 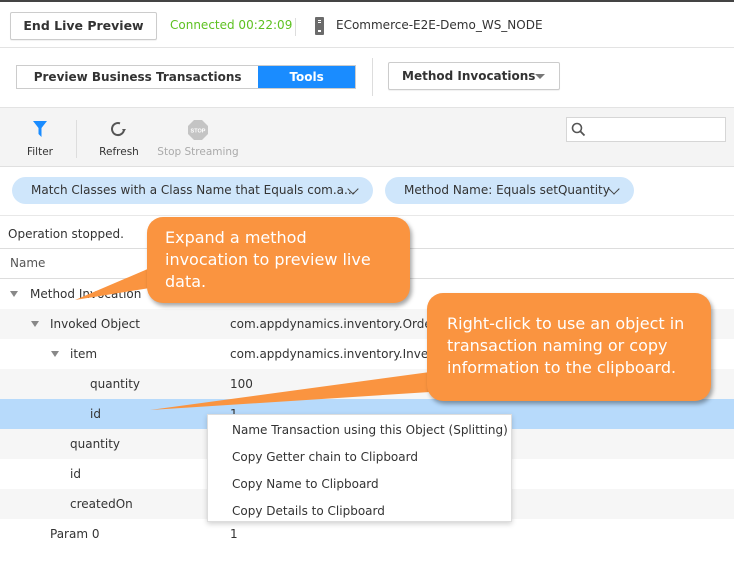 I want to click on mode-tabs: Preview Business Transactions Tools, so click(x=186, y=77).